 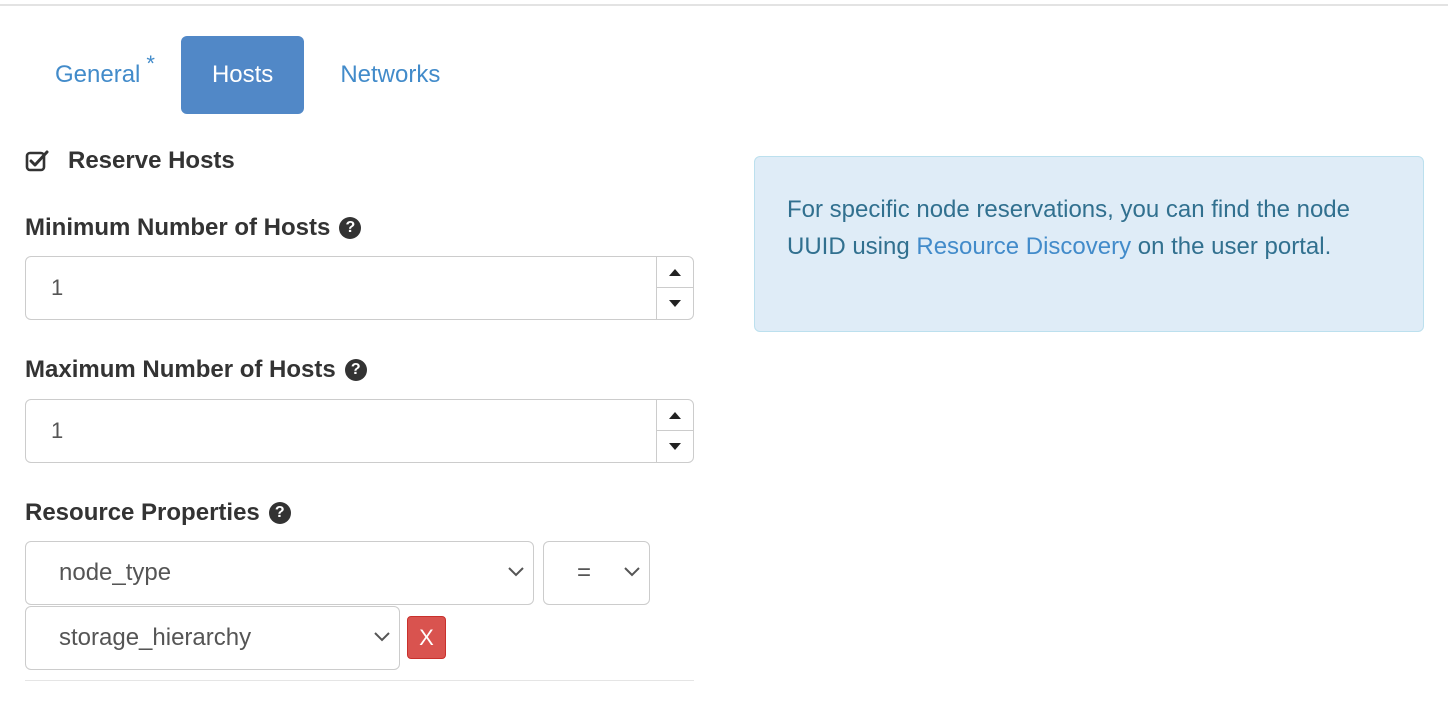 What do you see at coordinates (115, 572) in the screenshot?
I see `property-select-value: node_type` at bounding box center [115, 572].